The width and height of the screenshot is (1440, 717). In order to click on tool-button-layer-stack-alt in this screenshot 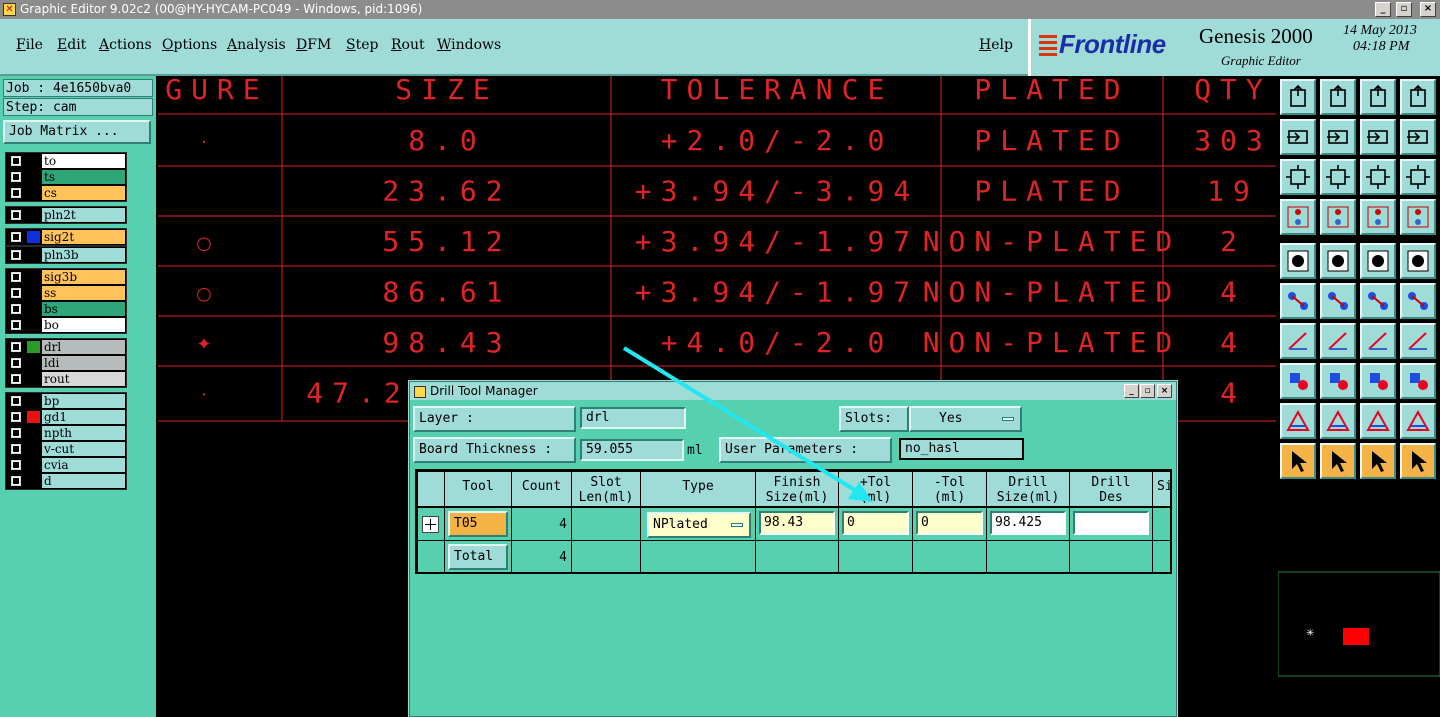, I will do `click(1418, 217)`.